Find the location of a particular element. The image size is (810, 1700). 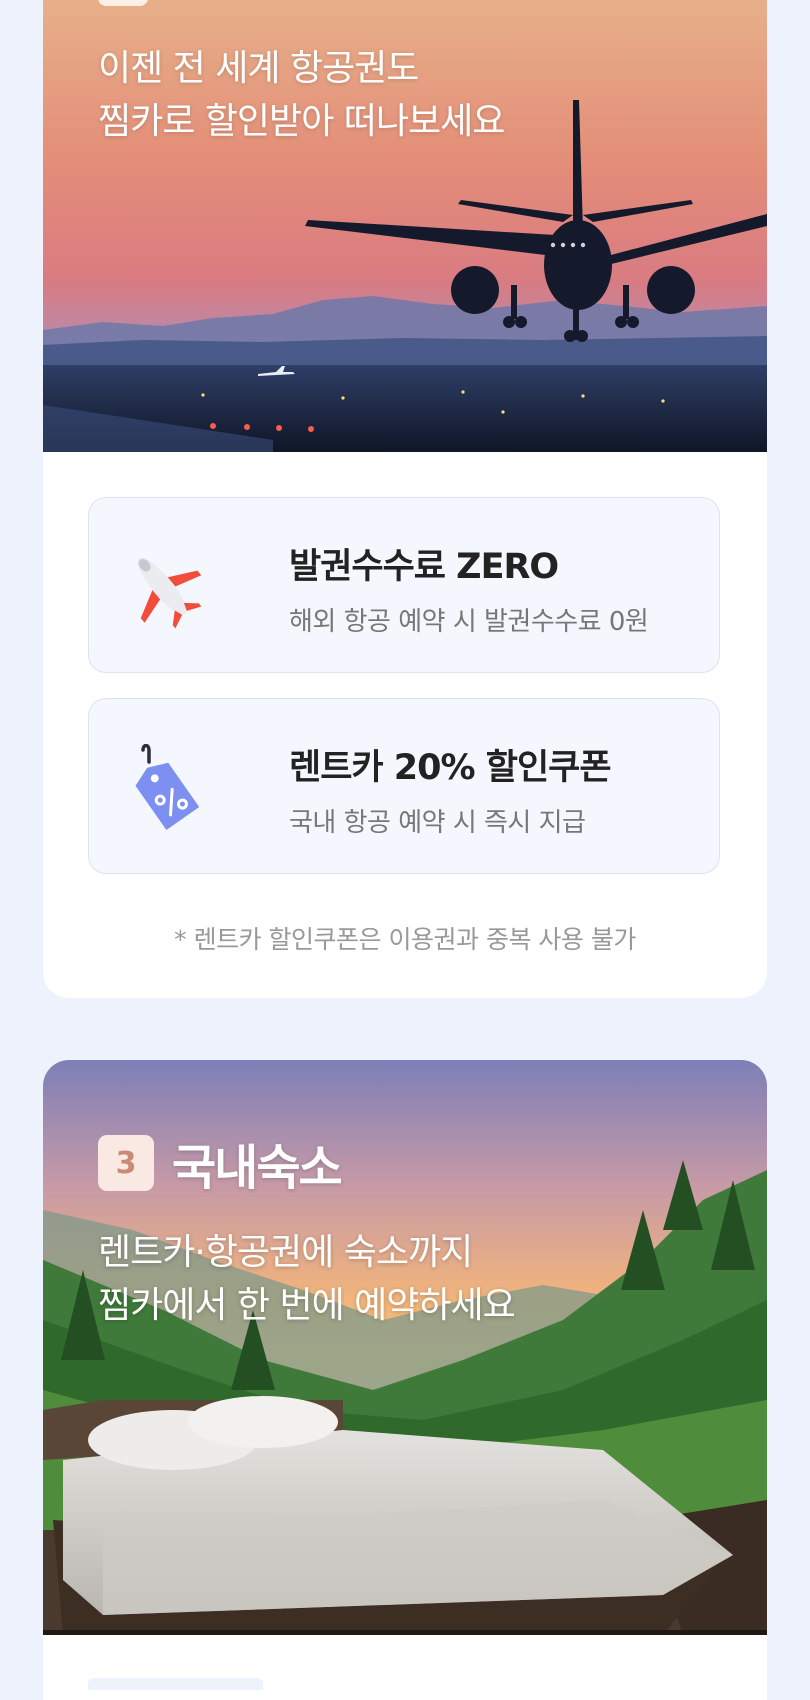

benefit-rentcar-coupon: 렌트카 20% 할인쿠폰 국내 항공 예약 시 즉시 지급 is located at coordinates (404, 786).